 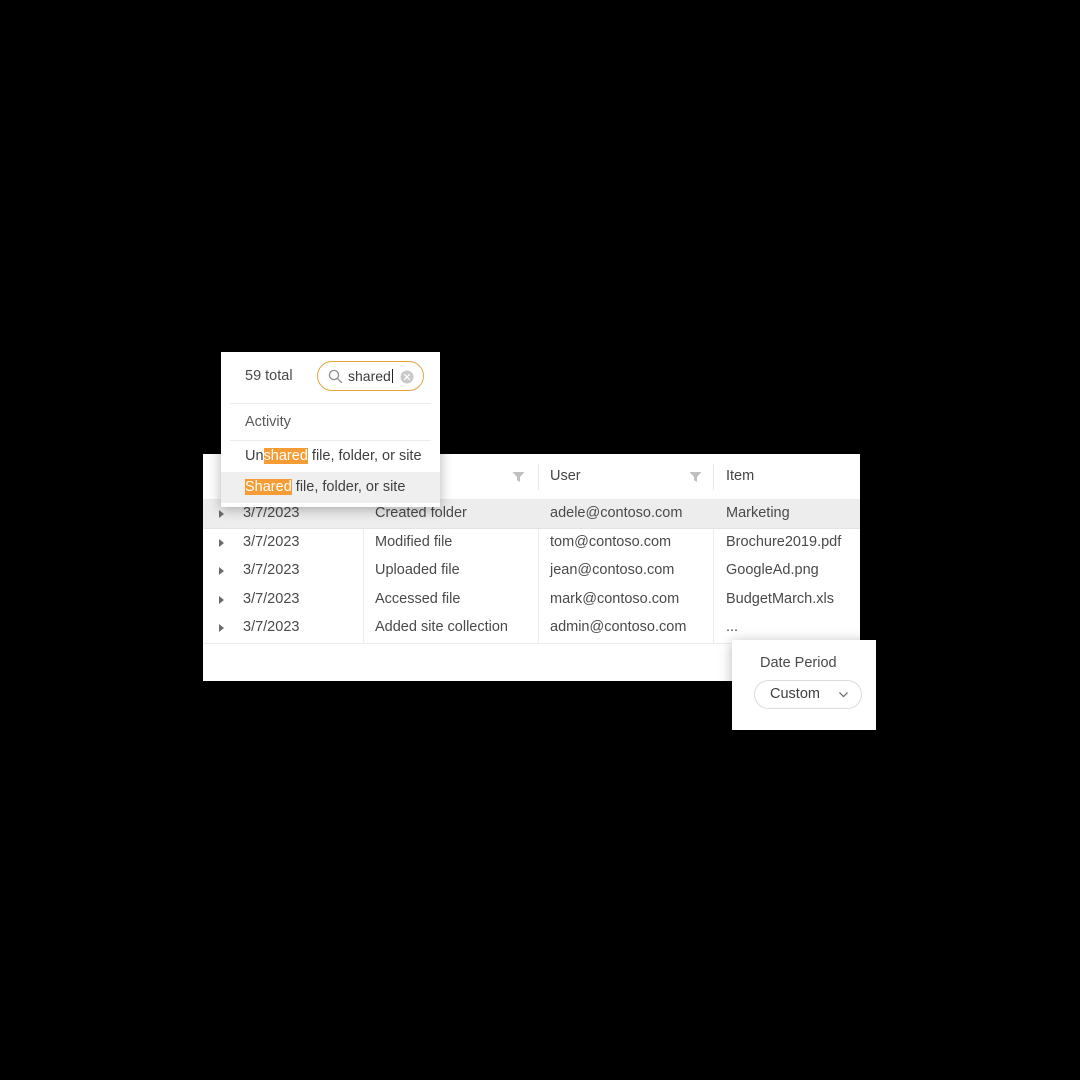 I want to click on suggestion-item: Shared file, folder, or site, so click(x=330, y=487).